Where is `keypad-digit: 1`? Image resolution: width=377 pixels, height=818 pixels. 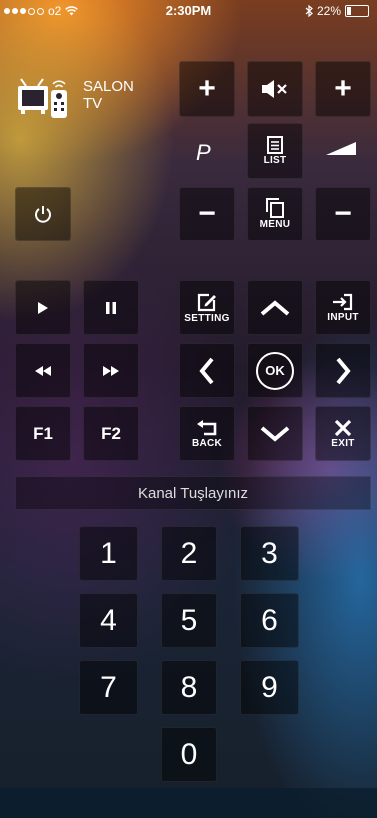
keypad-digit: 1 is located at coordinates (108, 553).